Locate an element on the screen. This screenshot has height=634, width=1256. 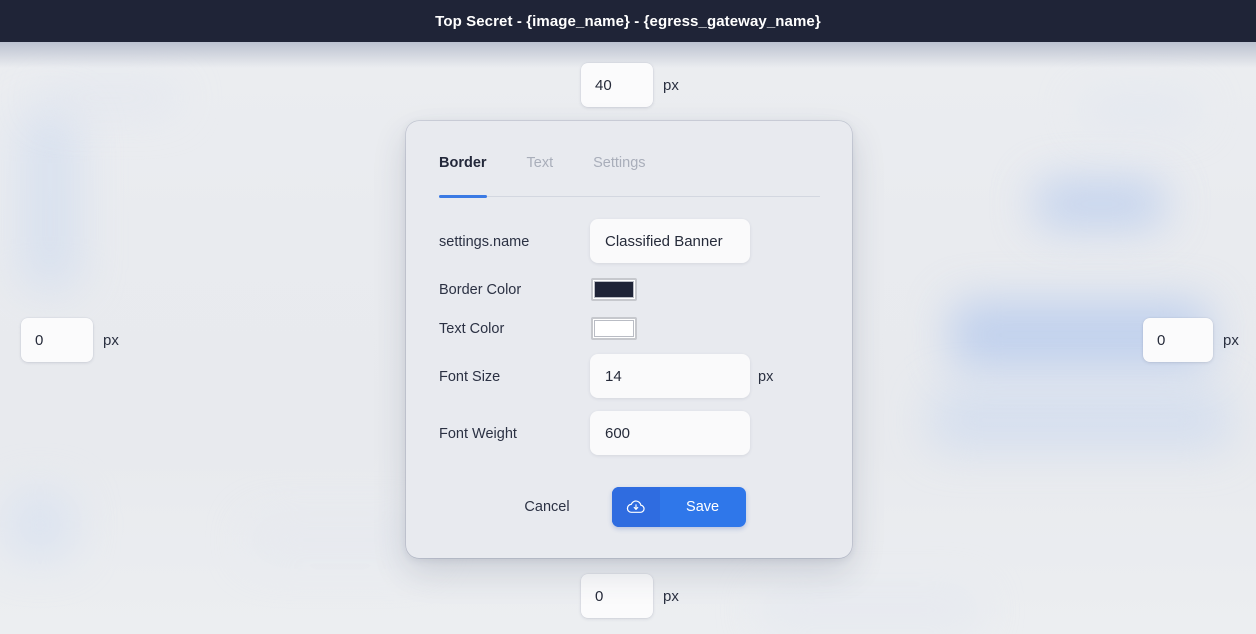
padding-top-unit: px is located at coordinates (671, 85).